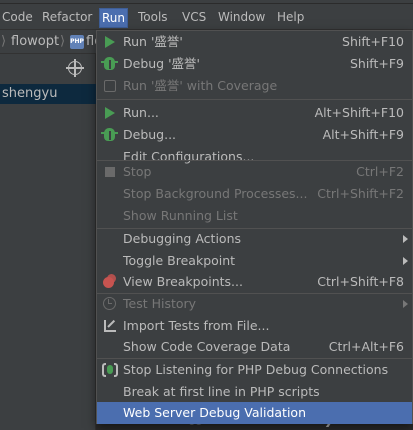 The height and width of the screenshot is (430, 413). What do you see at coordinates (359, 112) in the screenshot?
I see `menu-item-shortcut: Alt+Shift+F10` at bounding box center [359, 112].